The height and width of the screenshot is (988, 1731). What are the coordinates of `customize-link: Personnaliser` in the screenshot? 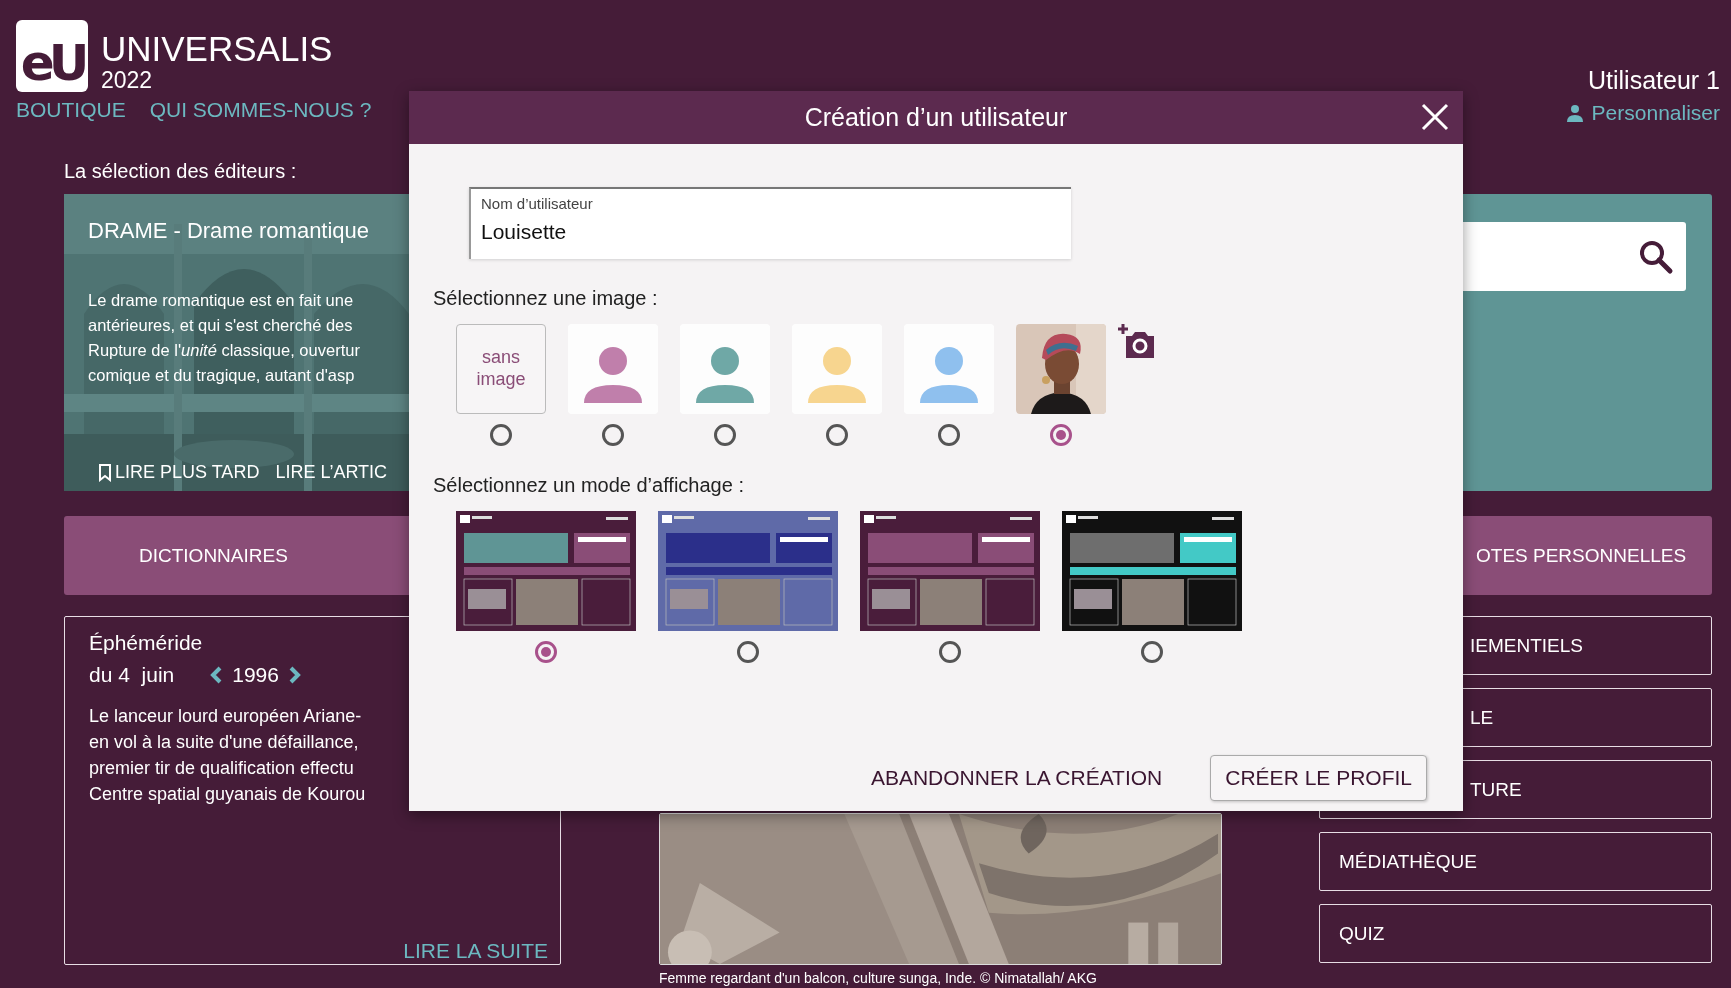 It's located at (1642, 113).